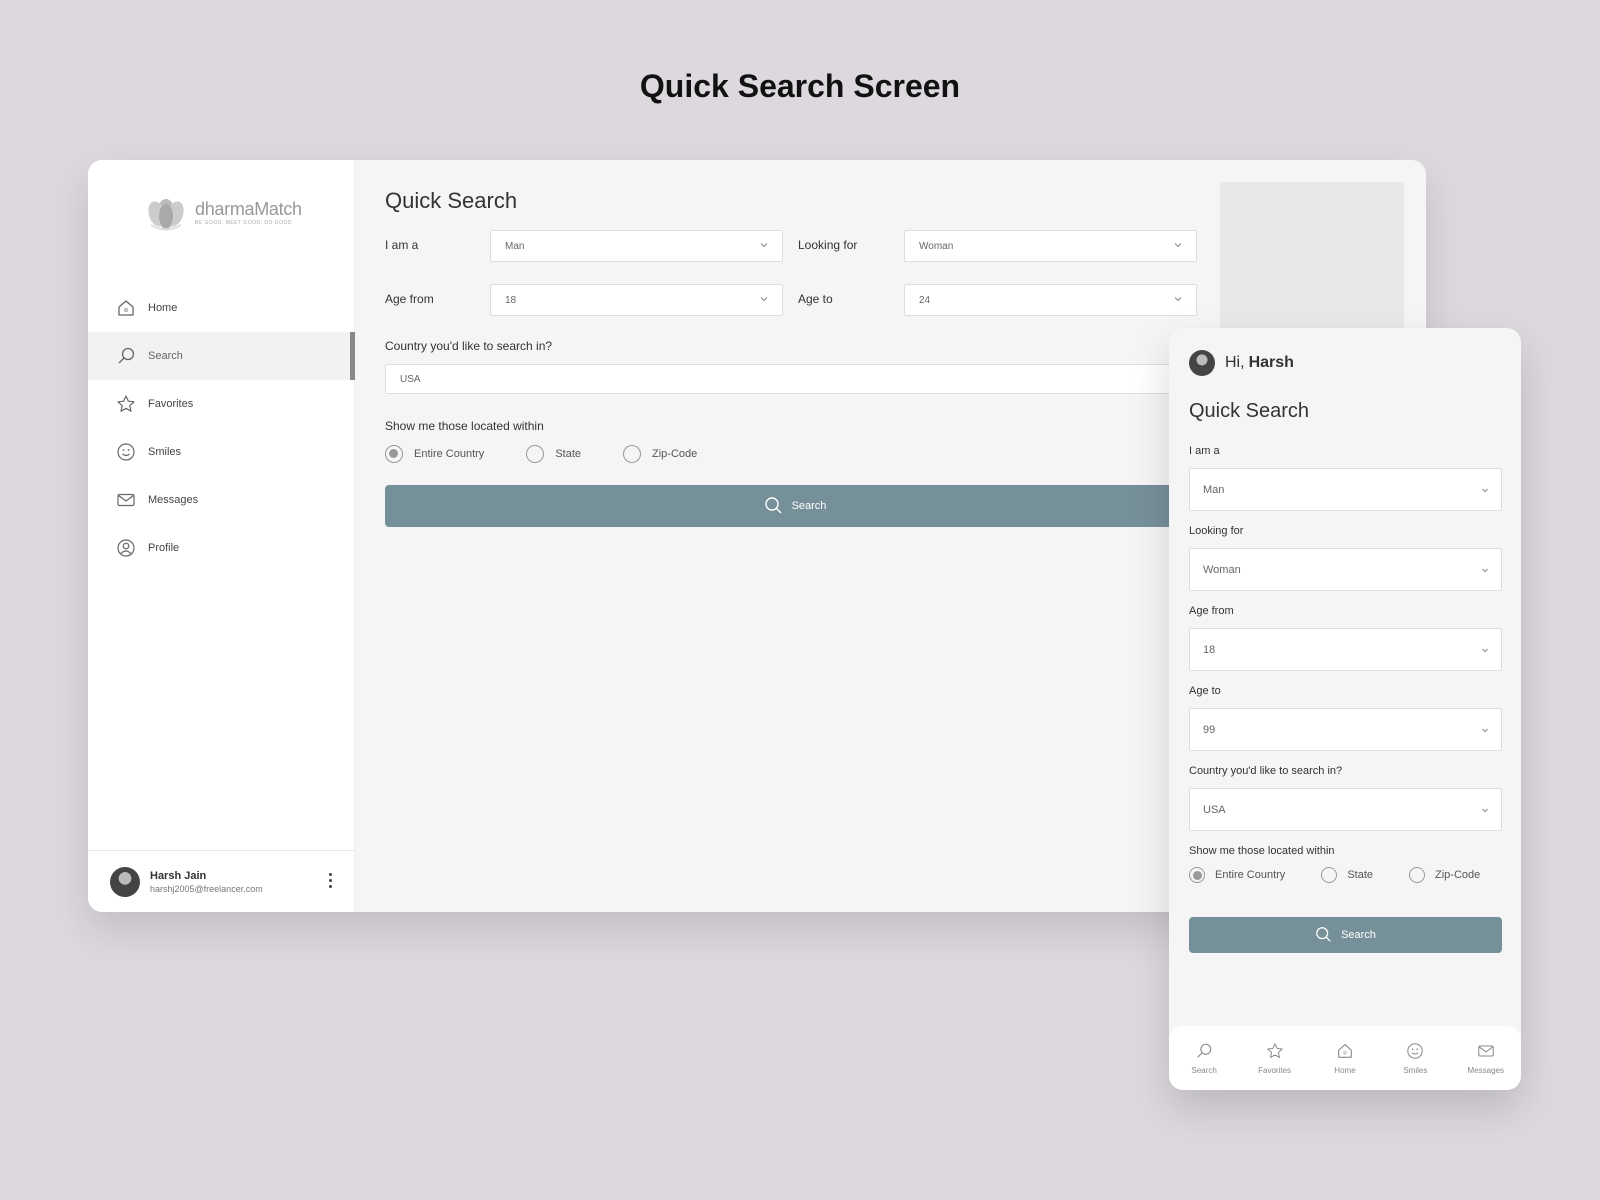 This screenshot has width=1600, height=1200. Describe the element at coordinates (221, 500) in the screenshot. I see `sidebar-item-messages: Messages` at that location.